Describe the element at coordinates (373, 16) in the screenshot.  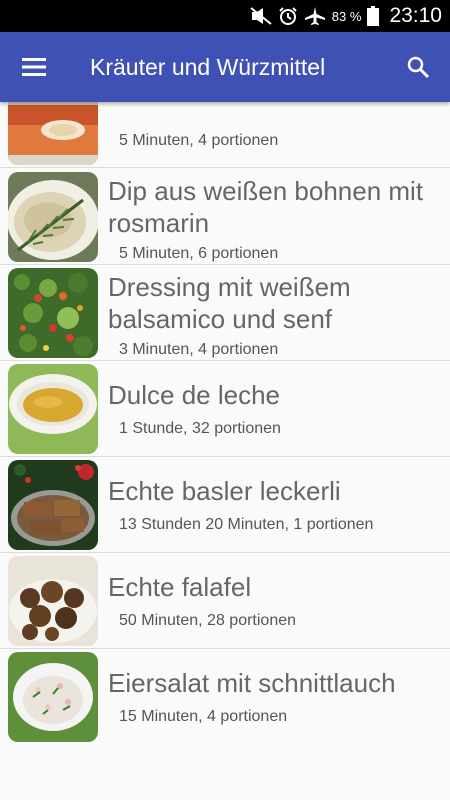
I see `battery-icon` at that location.